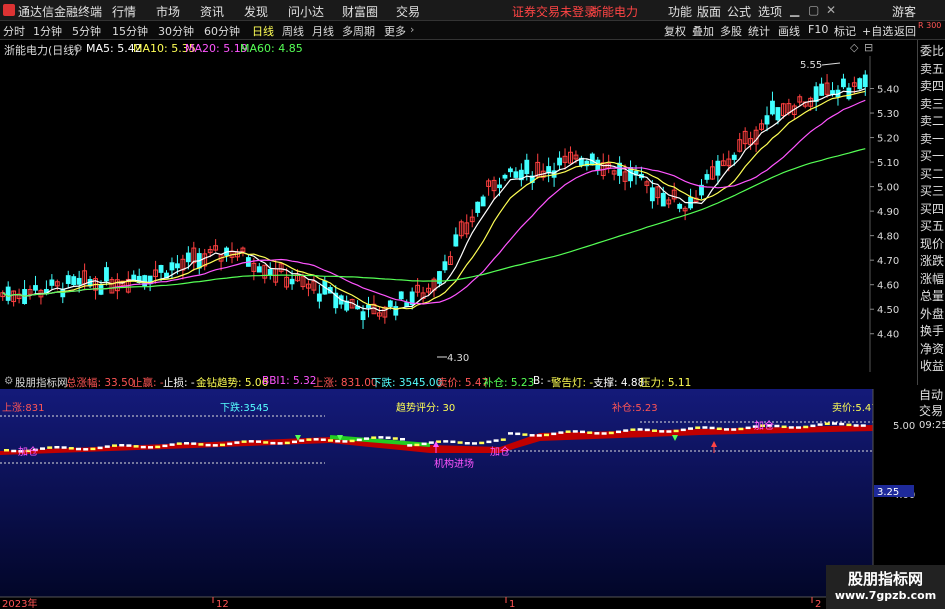 The image size is (945, 609). Describe the element at coordinates (931, 394) in the screenshot. I see `trade-label-0: 自动` at that location.